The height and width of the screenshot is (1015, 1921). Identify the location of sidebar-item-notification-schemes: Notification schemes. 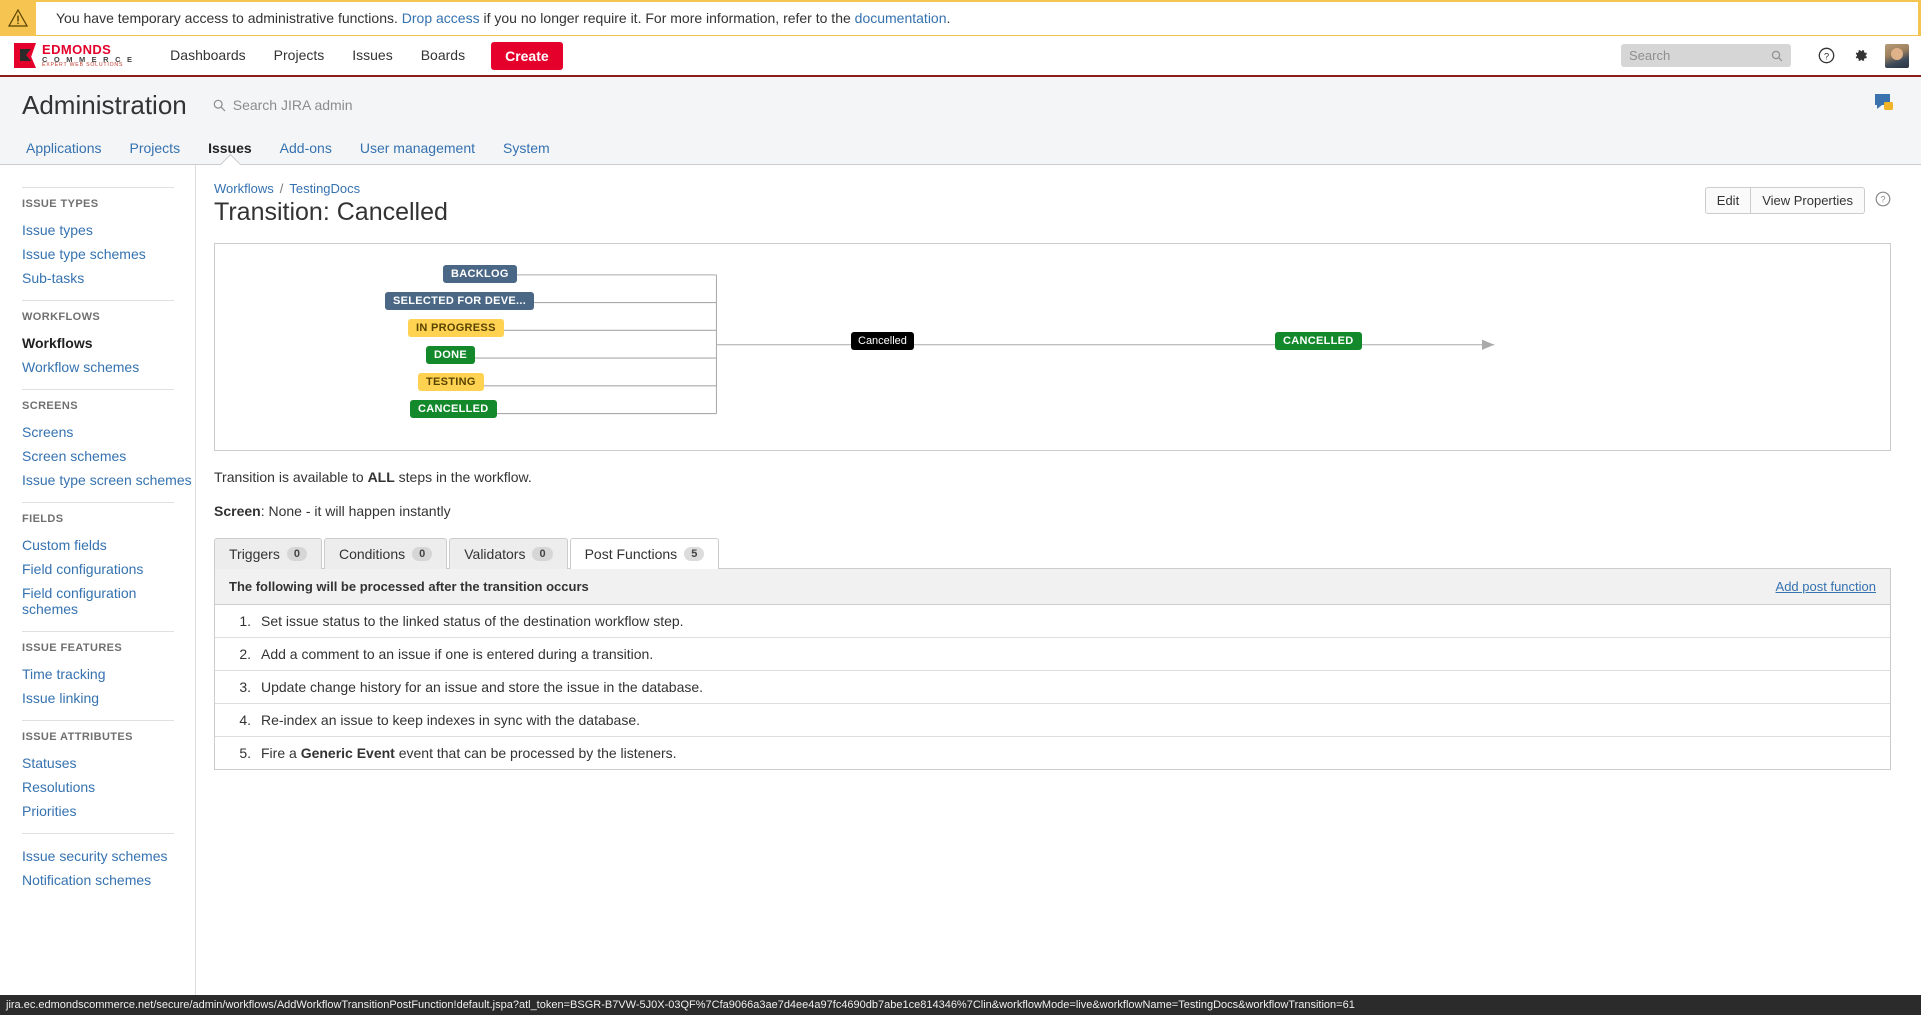
(108, 880).